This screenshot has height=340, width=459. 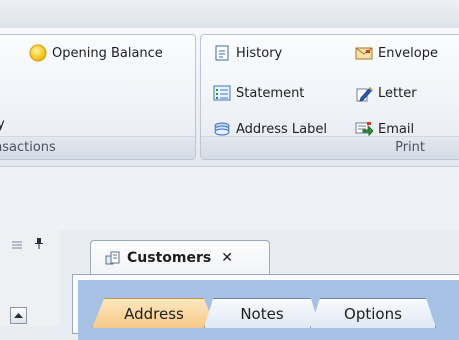 I want to click on tab-options: Options, so click(x=373, y=313).